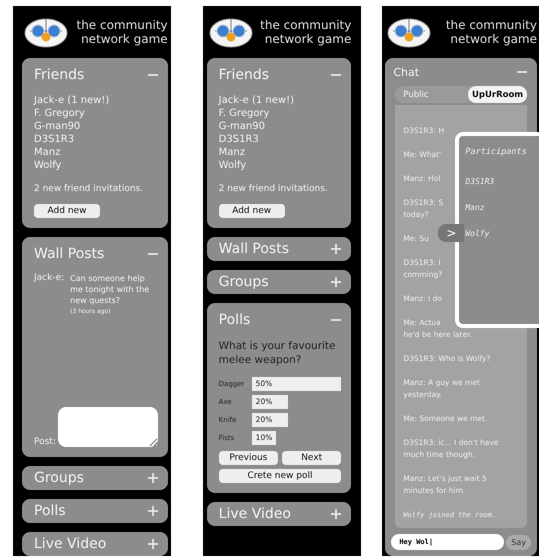  I want to click on chat-tab: UpUrRoom, so click(497, 94).